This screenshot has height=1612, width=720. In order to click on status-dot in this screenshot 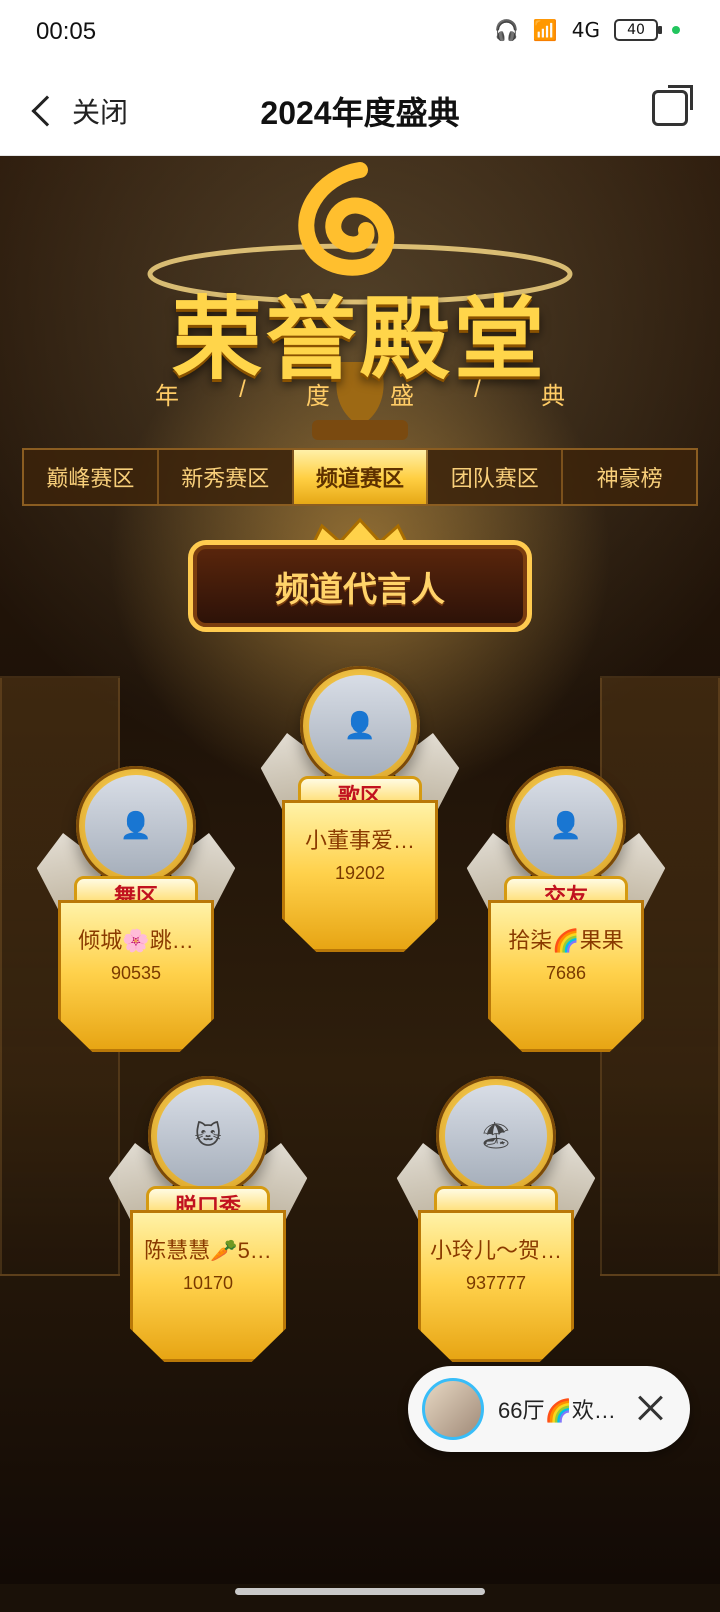, I will do `click(676, 30)`.